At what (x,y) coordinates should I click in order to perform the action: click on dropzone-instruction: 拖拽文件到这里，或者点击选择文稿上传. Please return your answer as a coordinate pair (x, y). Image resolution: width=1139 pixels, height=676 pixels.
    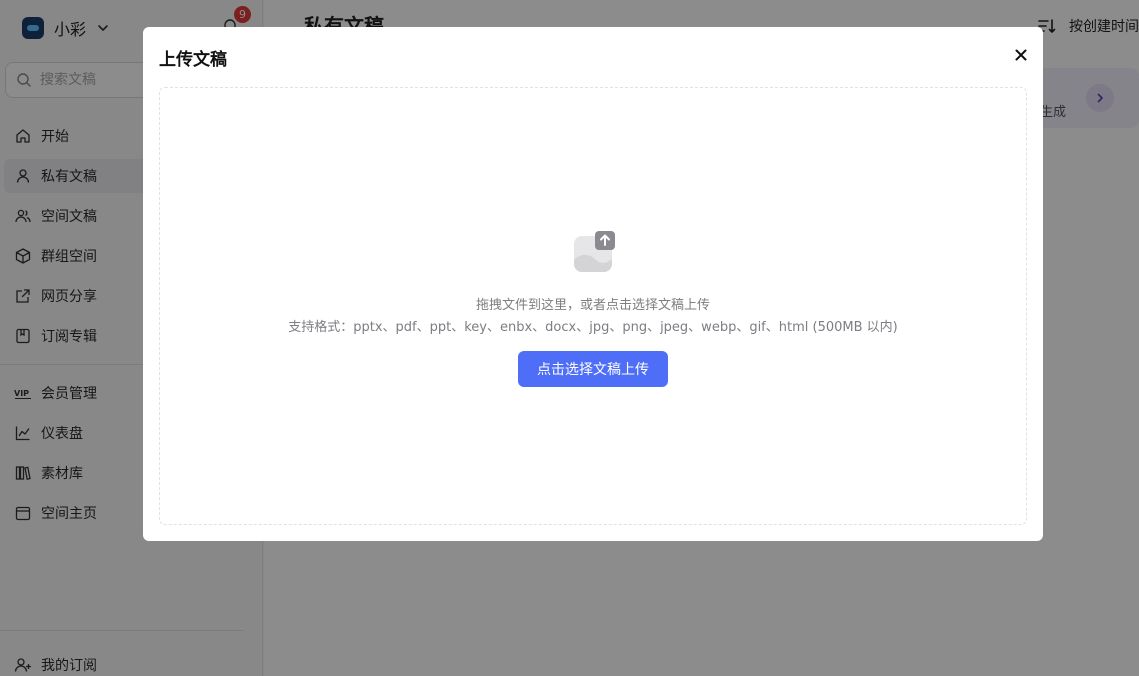
    Looking at the image, I should click on (592, 305).